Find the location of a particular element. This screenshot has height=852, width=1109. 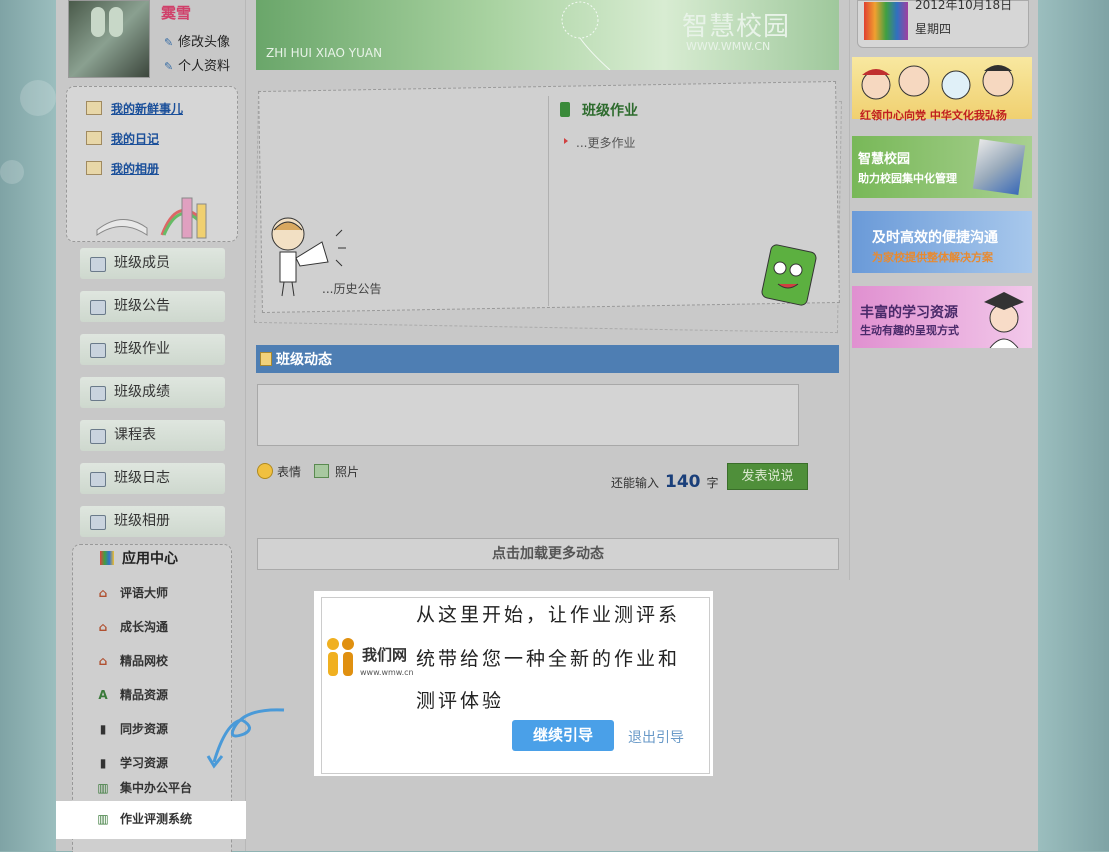

app-growth-communication: ⌂ 成长沟通 is located at coordinates (132, 626).